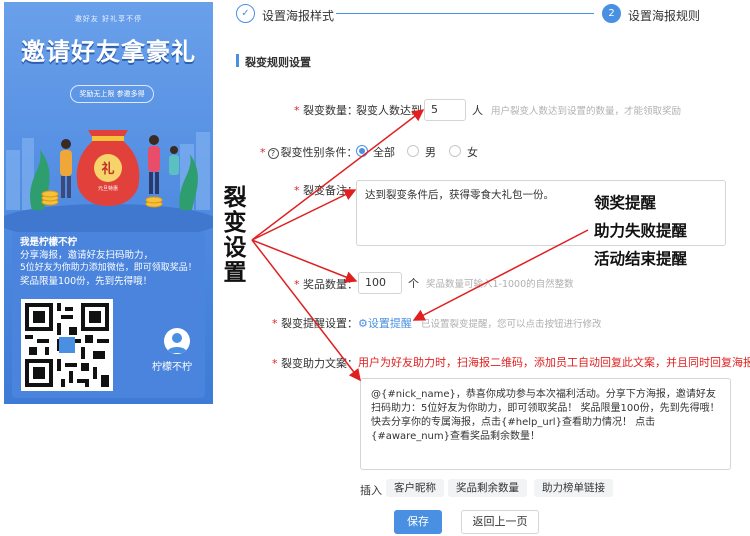  I want to click on poster-nickname: 柠檬不柠, so click(172, 367).